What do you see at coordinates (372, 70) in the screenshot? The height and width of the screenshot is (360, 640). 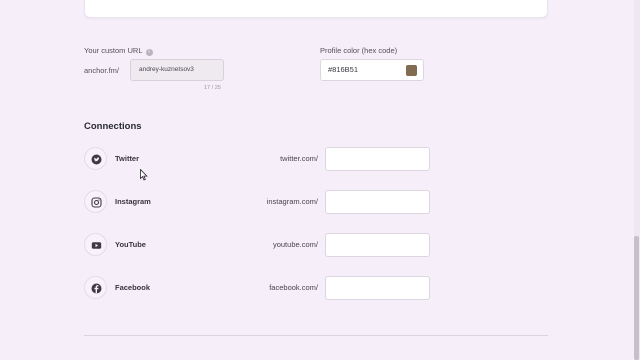 I see `profile-color-input: #816B51` at bounding box center [372, 70].